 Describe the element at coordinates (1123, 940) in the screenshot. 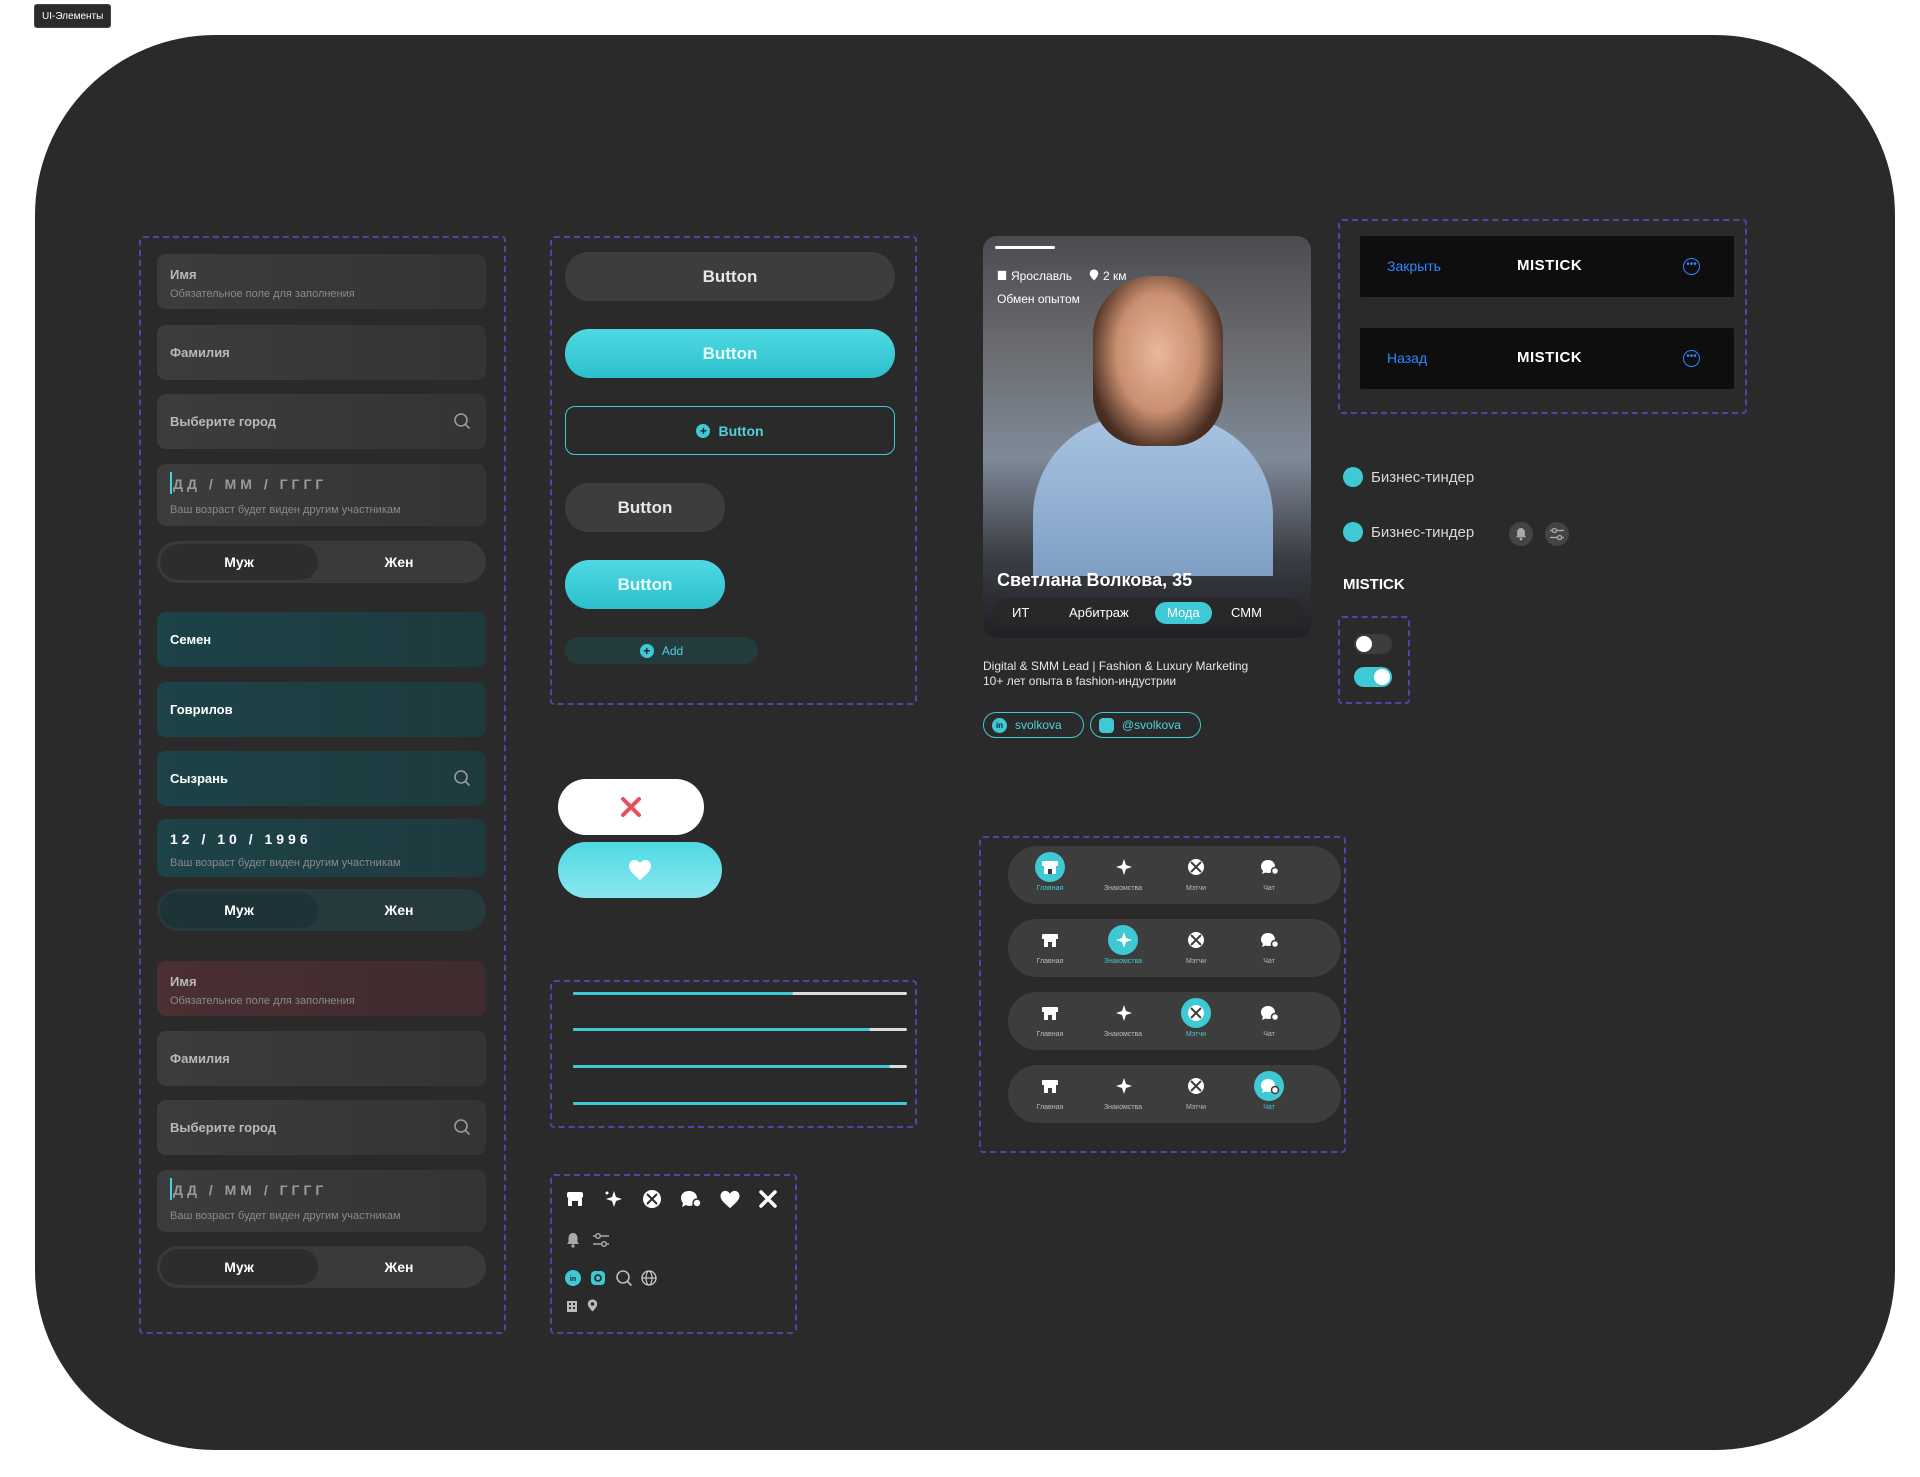

I see `sparkle-icon` at that location.